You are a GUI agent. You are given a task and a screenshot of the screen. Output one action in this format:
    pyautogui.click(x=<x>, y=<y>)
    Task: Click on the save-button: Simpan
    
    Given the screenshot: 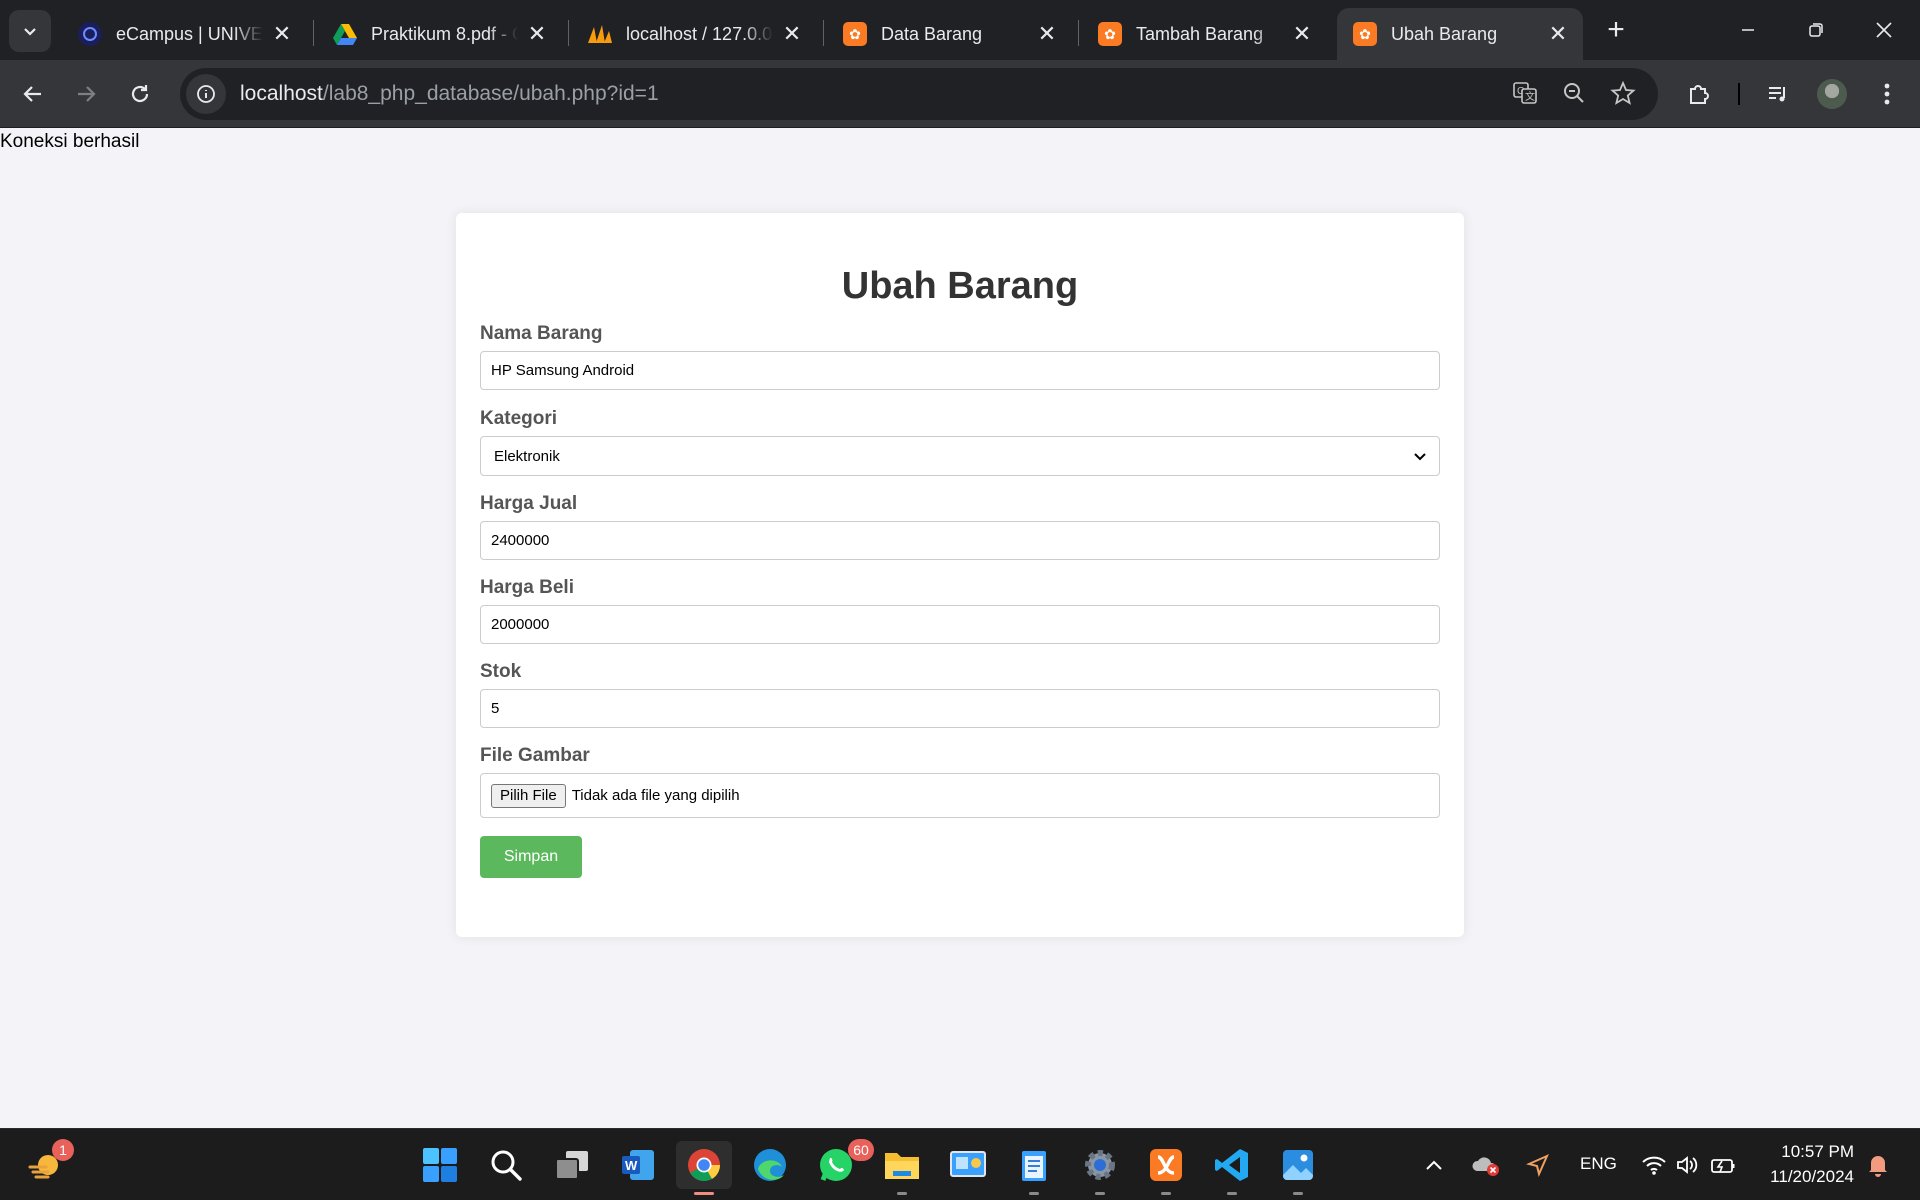 What is the action you would take?
    pyautogui.click(x=531, y=857)
    